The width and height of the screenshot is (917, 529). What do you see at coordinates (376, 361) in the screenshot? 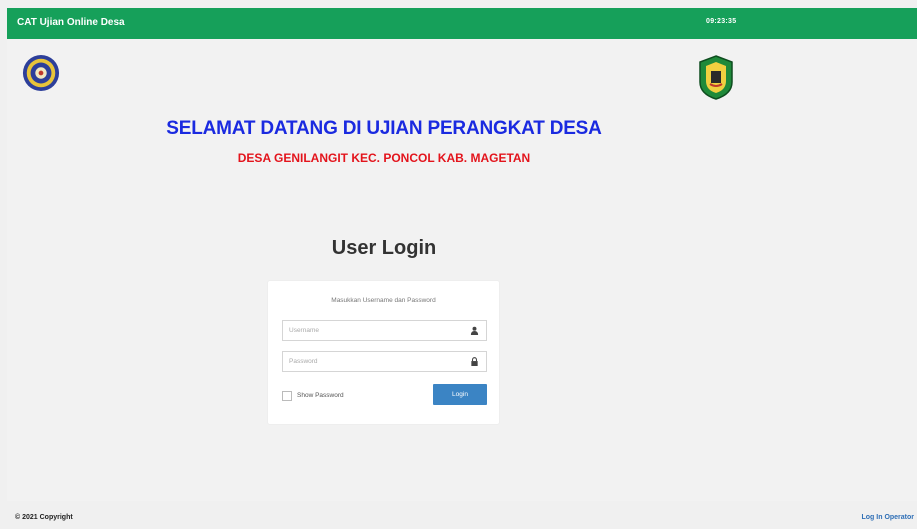
I see `password-input` at bounding box center [376, 361].